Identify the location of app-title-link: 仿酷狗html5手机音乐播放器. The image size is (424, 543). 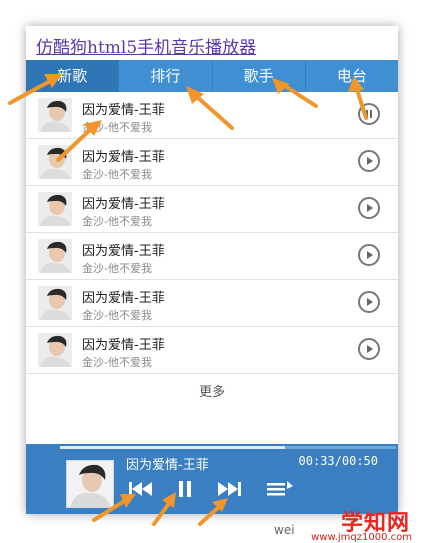
(146, 45).